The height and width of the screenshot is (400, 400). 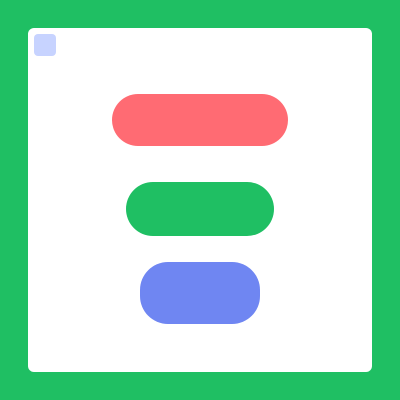 What do you see at coordinates (200, 45) in the screenshot?
I see `page-title` at bounding box center [200, 45].